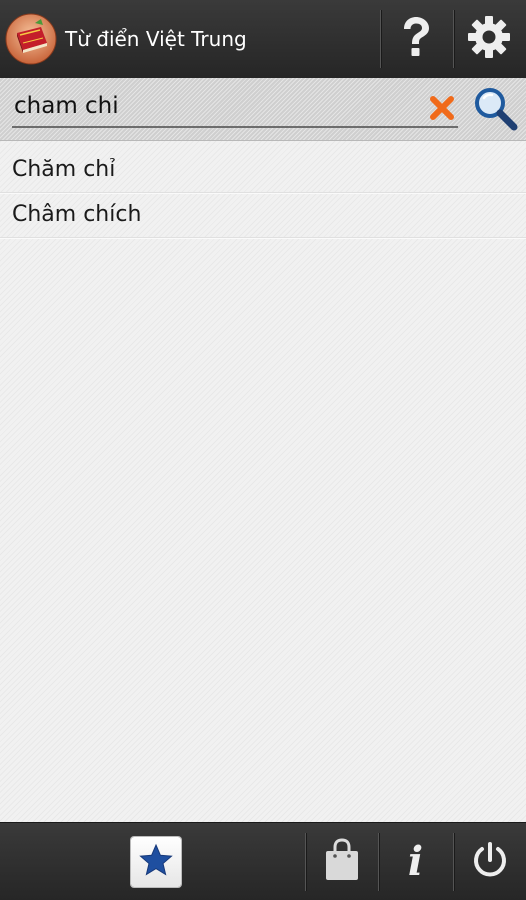  Describe the element at coordinates (218, 106) in the screenshot. I see `search-input` at that location.